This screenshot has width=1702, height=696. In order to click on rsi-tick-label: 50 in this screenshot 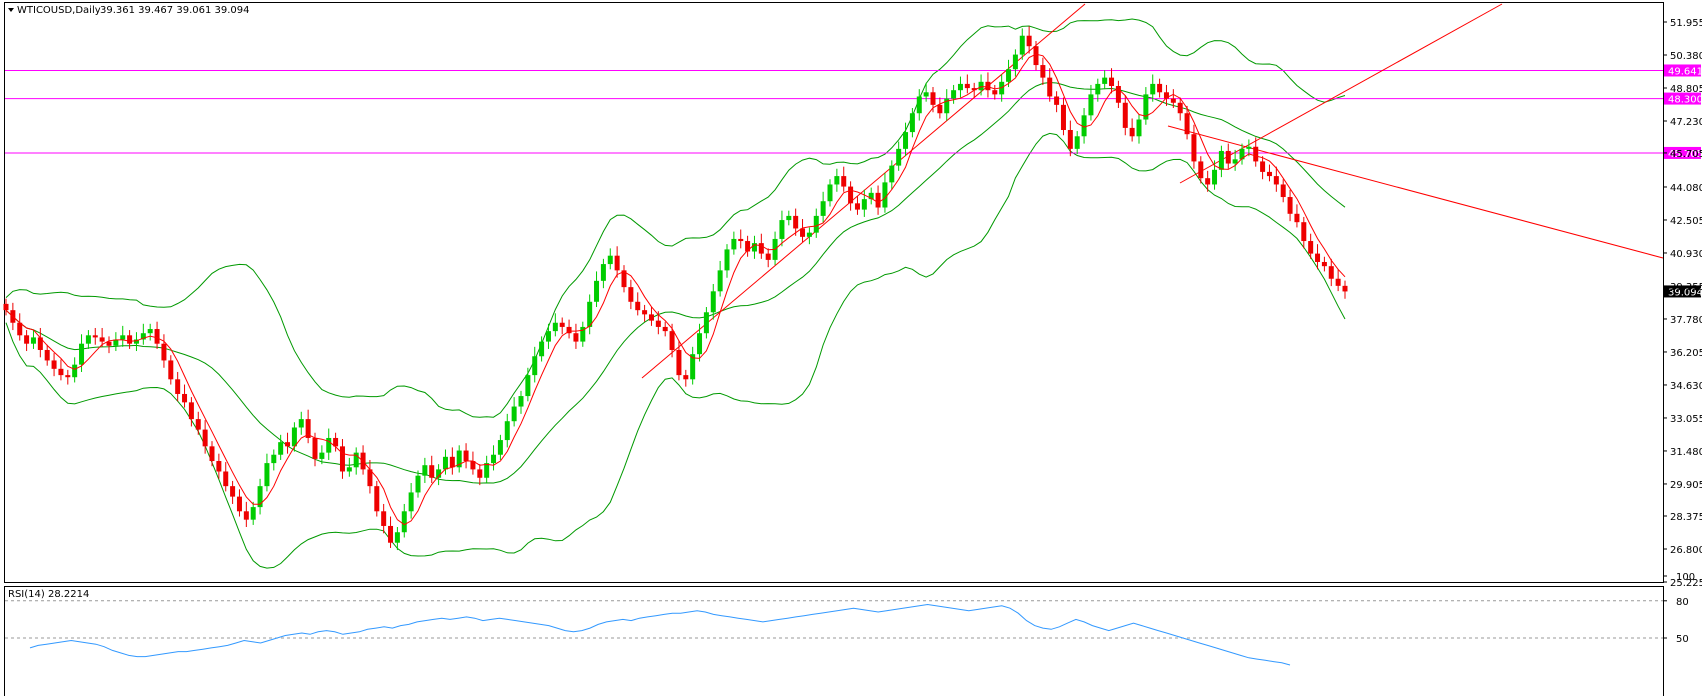, I will do `click(1682, 639)`.